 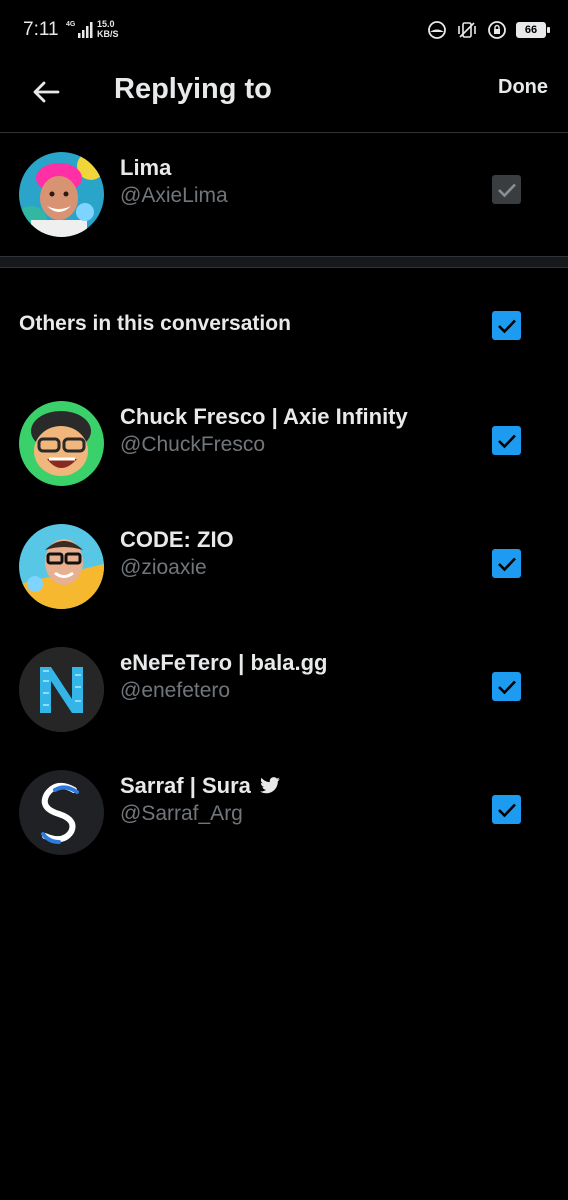 I want to click on arrow-left-icon, so click(x=46, y=92).